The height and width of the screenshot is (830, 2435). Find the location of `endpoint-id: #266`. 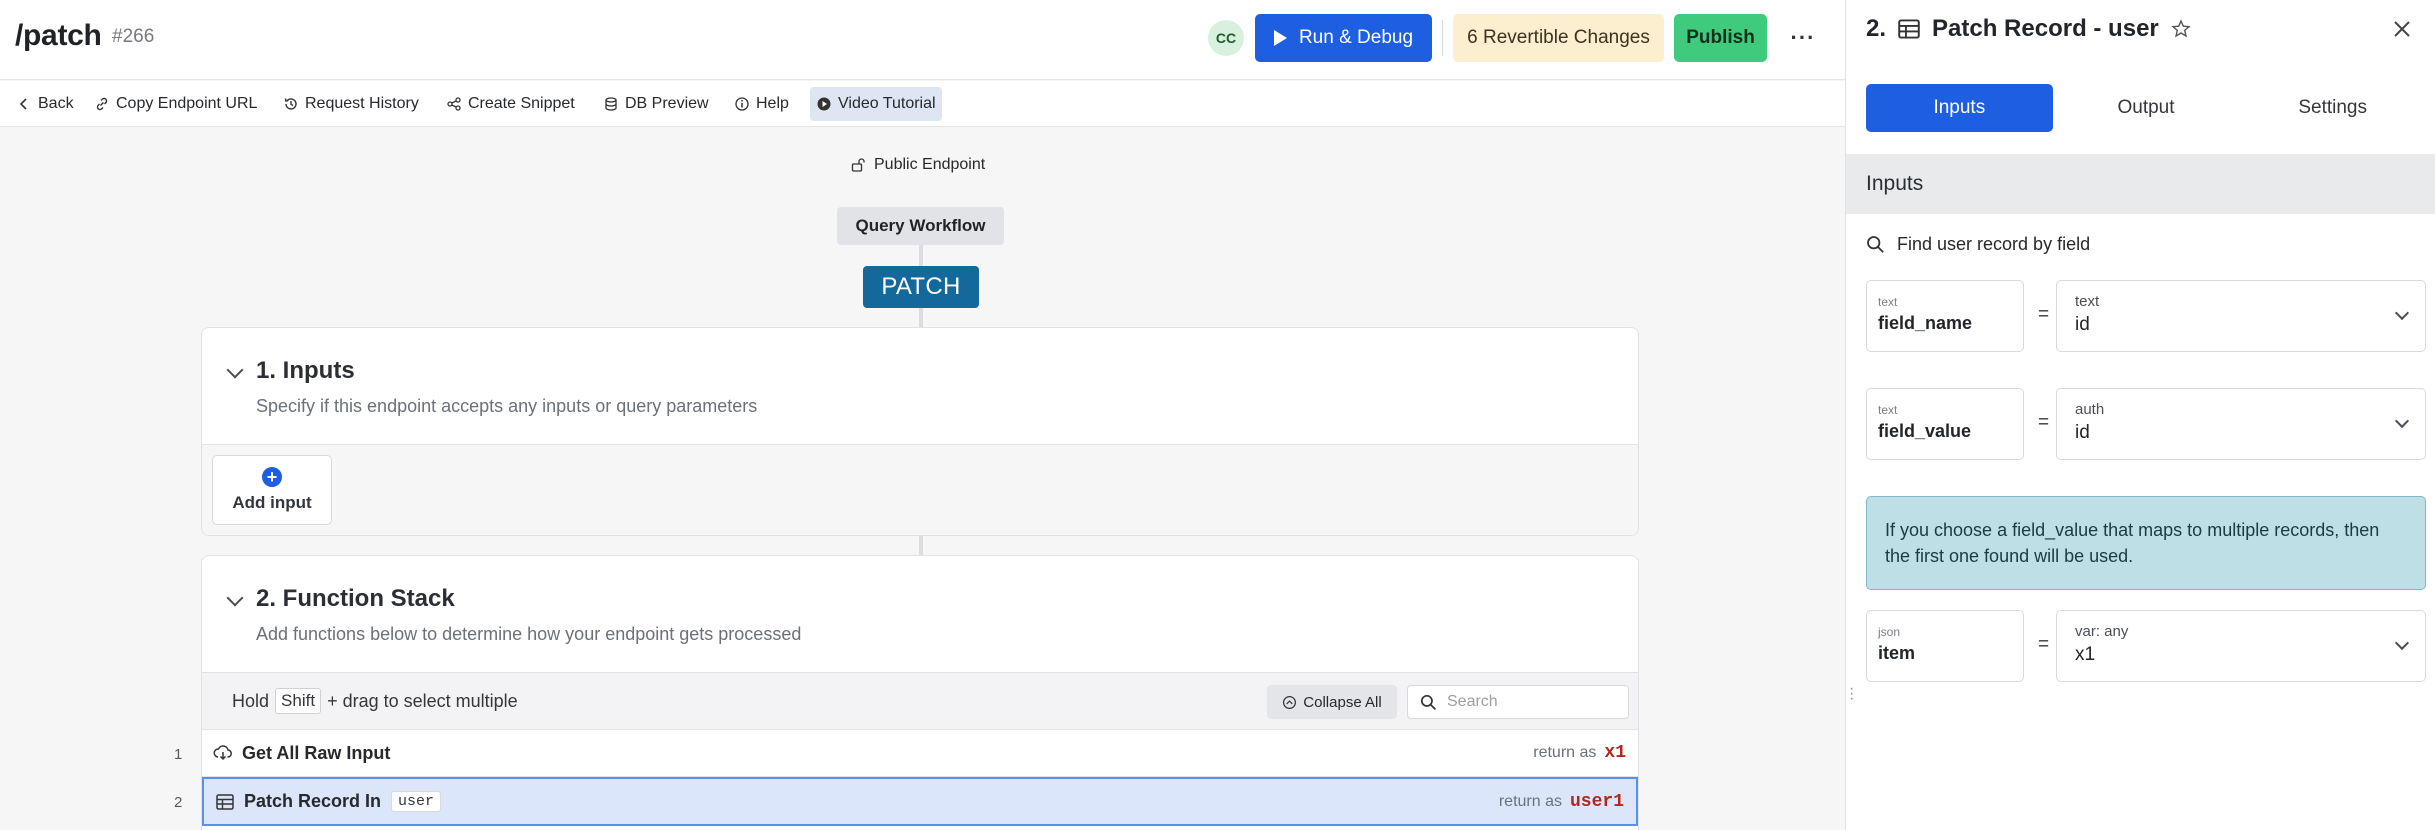

endpoint-id: #266 is located at coordinates (133, 36).